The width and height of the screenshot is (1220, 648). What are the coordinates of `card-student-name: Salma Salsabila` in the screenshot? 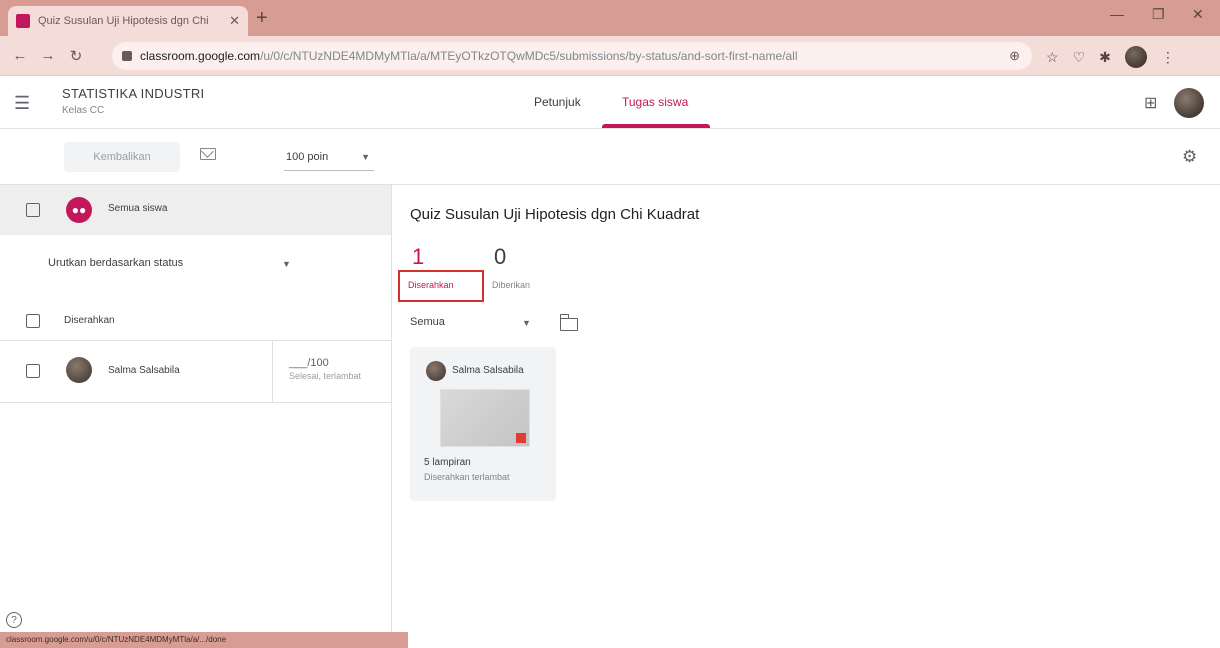 It's located at (488, 370).